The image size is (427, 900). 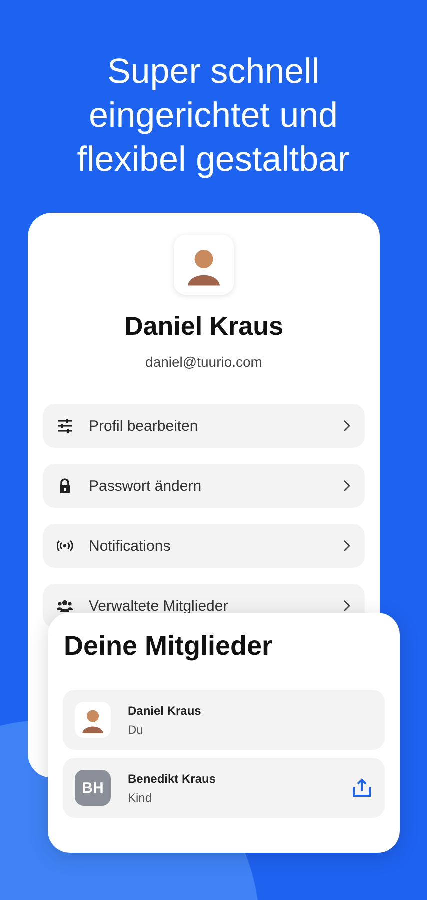 What do you see at coordinates (173, 779) in the screenshot?
I see `member-name: Benedikt Kraus` at bounding box center [173, 779].